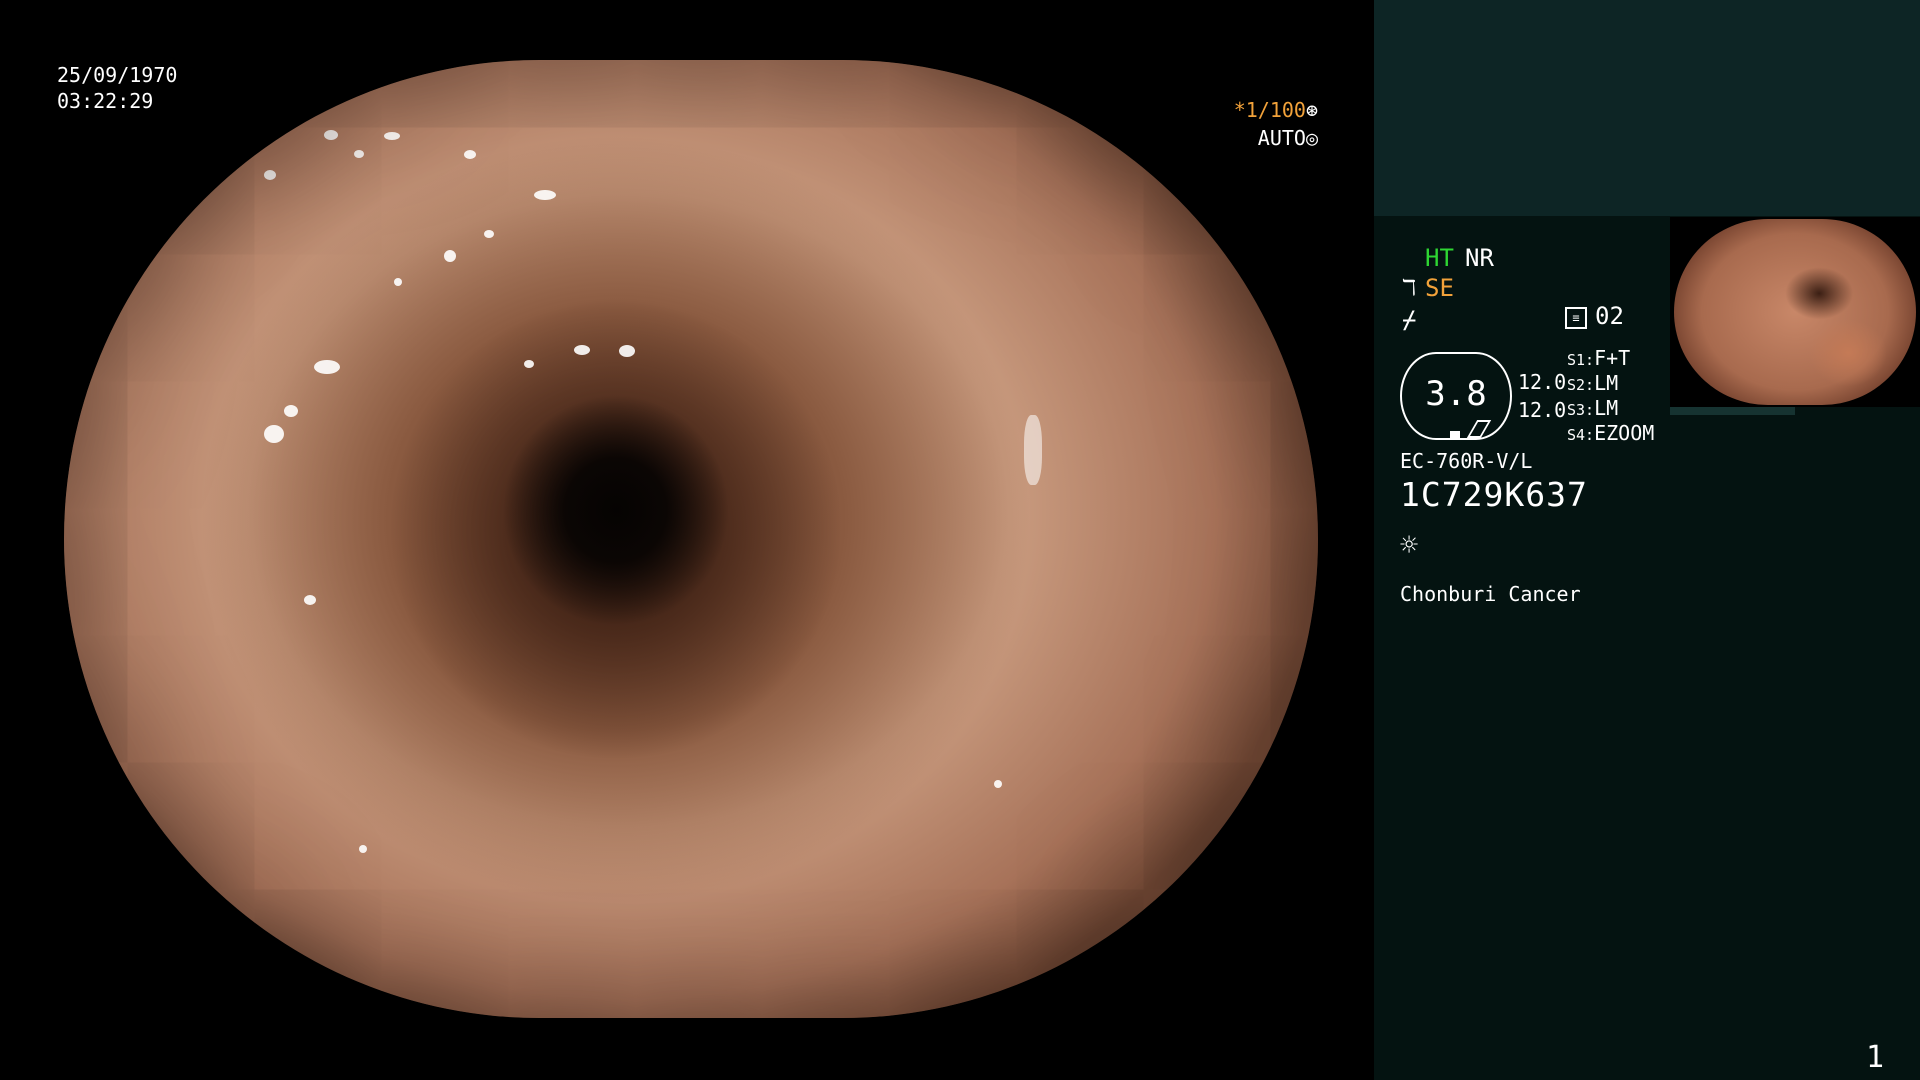 This screenshot has width=1920, height=1080. I want to click on filter-icon: ⌿, so click(1409, 320).